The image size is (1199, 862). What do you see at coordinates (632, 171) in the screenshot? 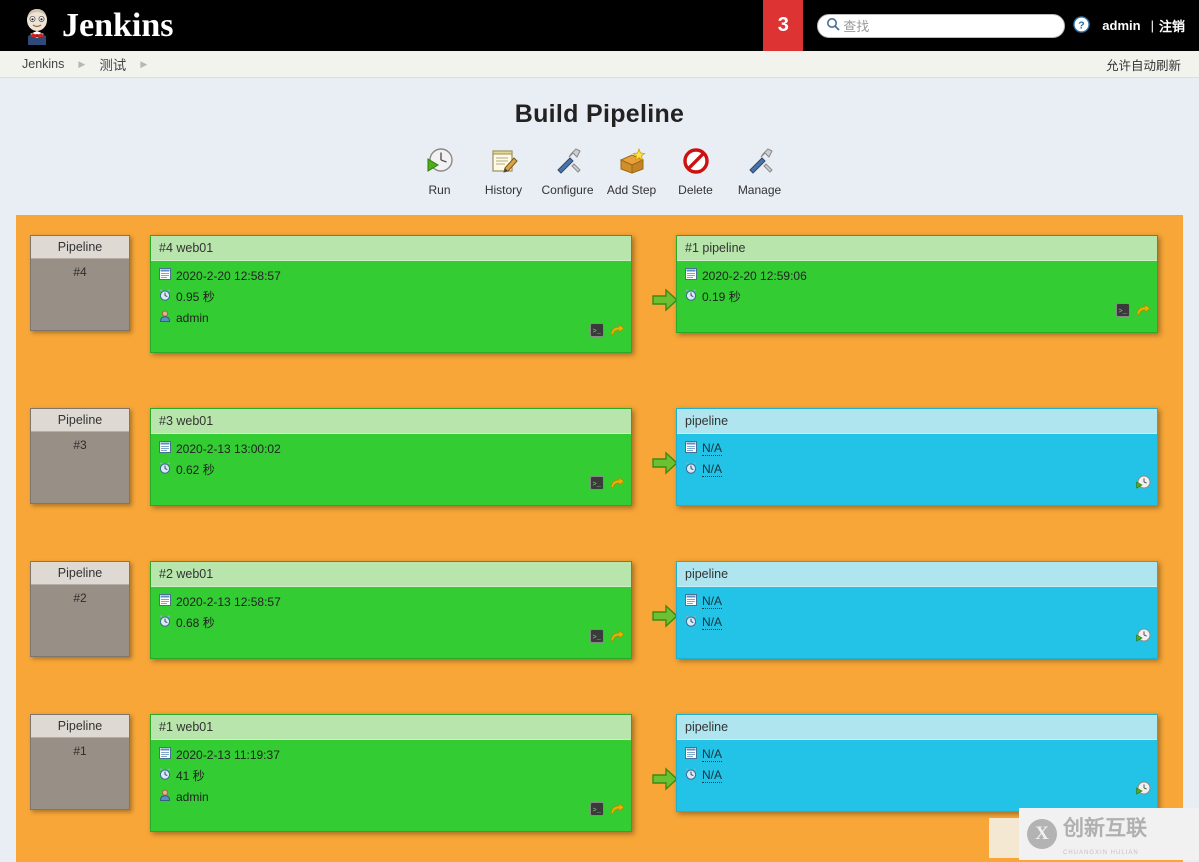
I see `add-step-button: Add Step` at bounding box center [632, 171].